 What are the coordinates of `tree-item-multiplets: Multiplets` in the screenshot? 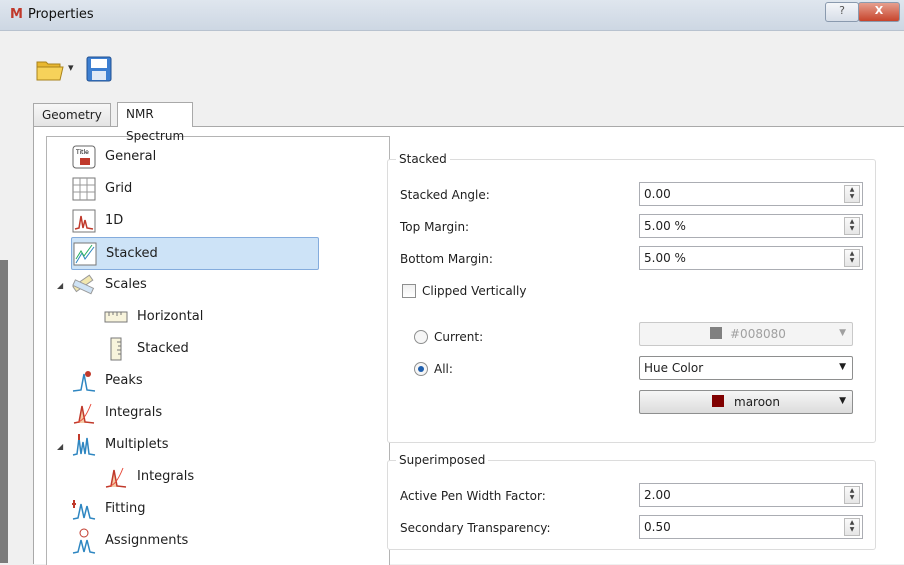 It's located at (120, 444).